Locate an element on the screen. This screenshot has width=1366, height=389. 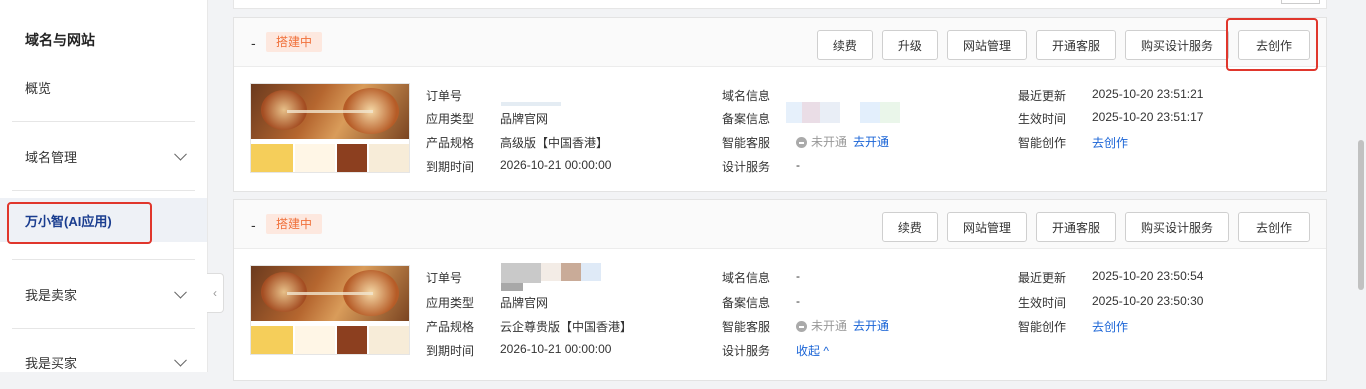
smart-create-label: 智能创作 is located at coordinates (1042, 327).